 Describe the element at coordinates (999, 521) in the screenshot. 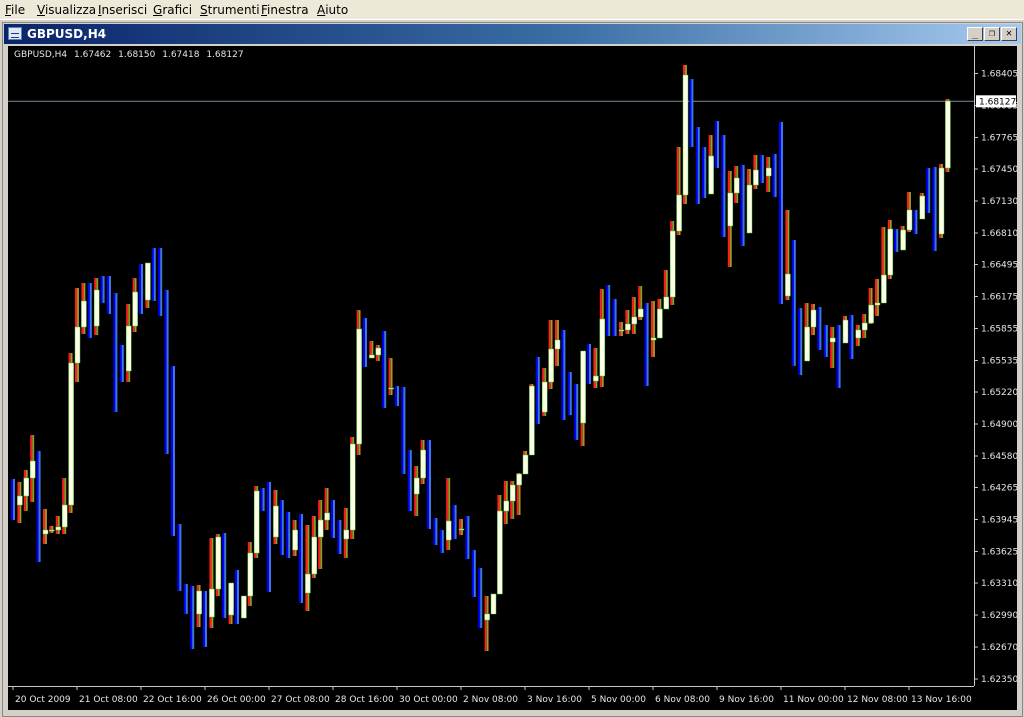

I see `y-tick-label: 1.63945` at that location.